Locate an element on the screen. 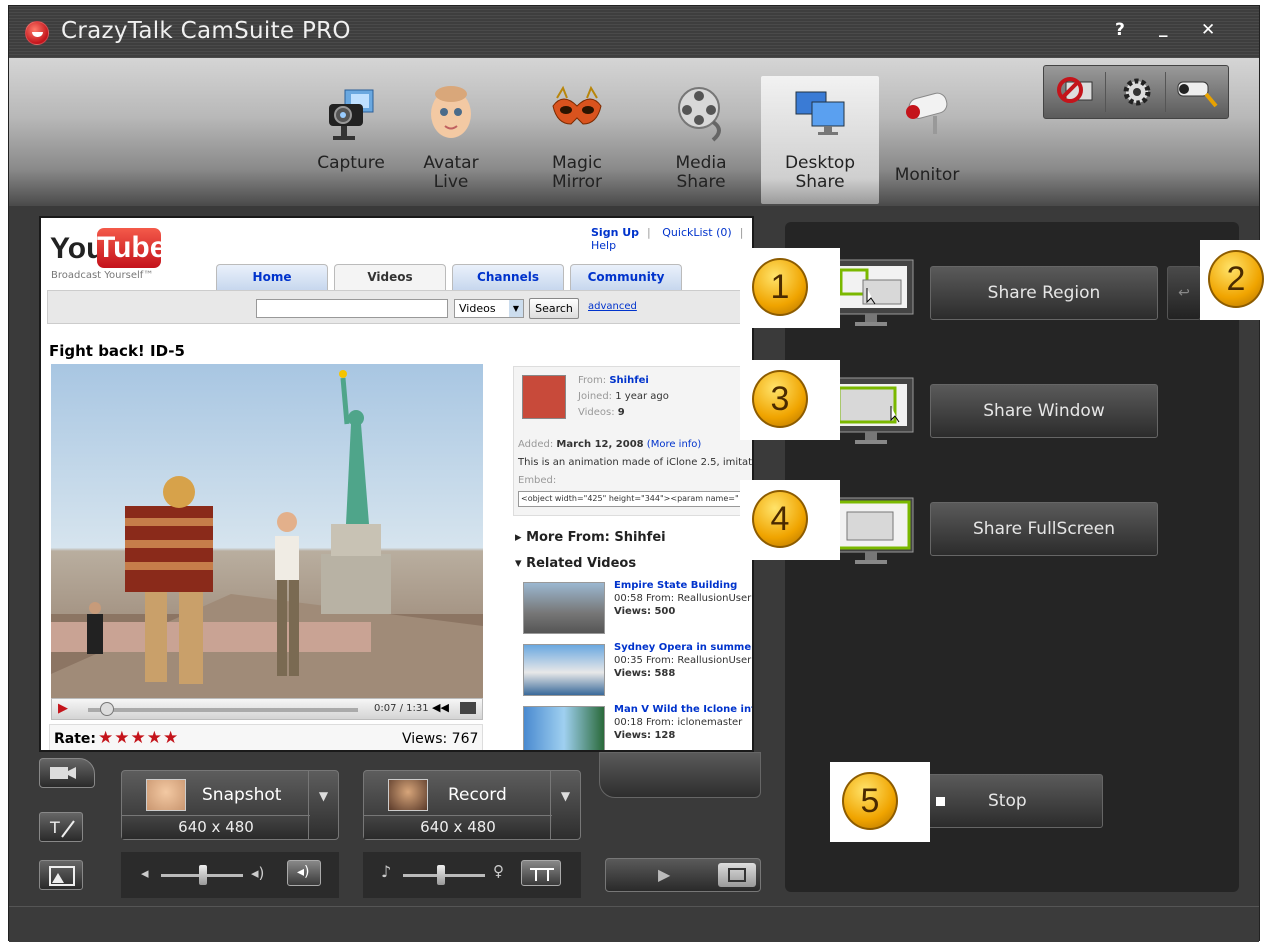 The width and height of the screenshot is (1273, 951). quicklist-link: QuickList (0) is located at coordinates (696, 232).